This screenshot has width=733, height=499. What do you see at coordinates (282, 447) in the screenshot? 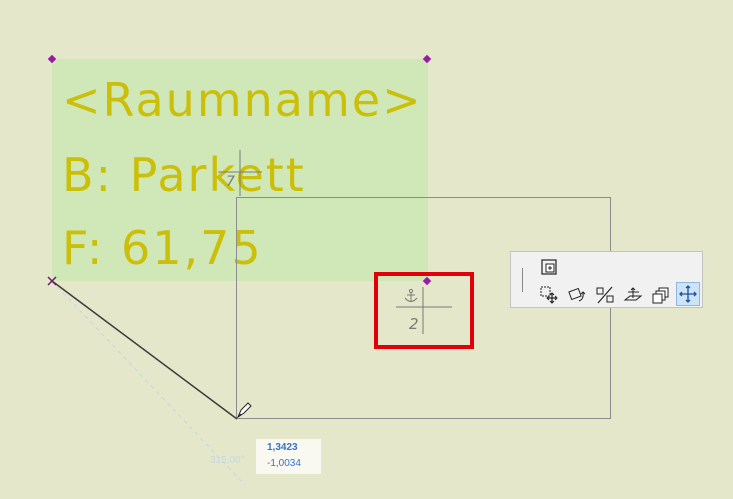
I see `tracker-x-value: 1,3423` at bounding box center [282, 447].